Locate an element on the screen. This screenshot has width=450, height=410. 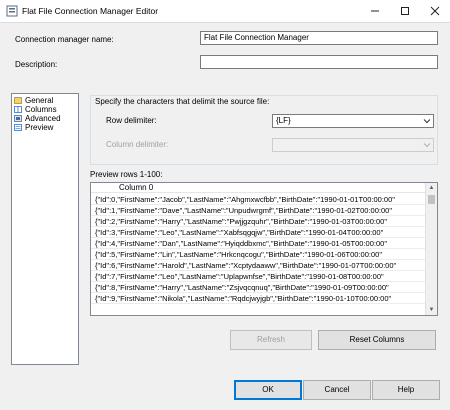
nav-item-label: Columns is located at coordinates (41, 109).